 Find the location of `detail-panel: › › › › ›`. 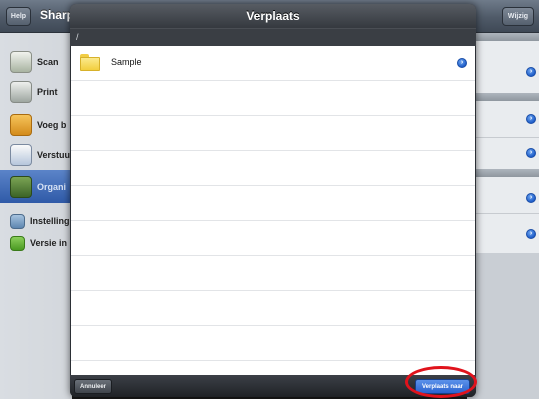

detail-panel: › › › › › is located at coordinates (503, 216).